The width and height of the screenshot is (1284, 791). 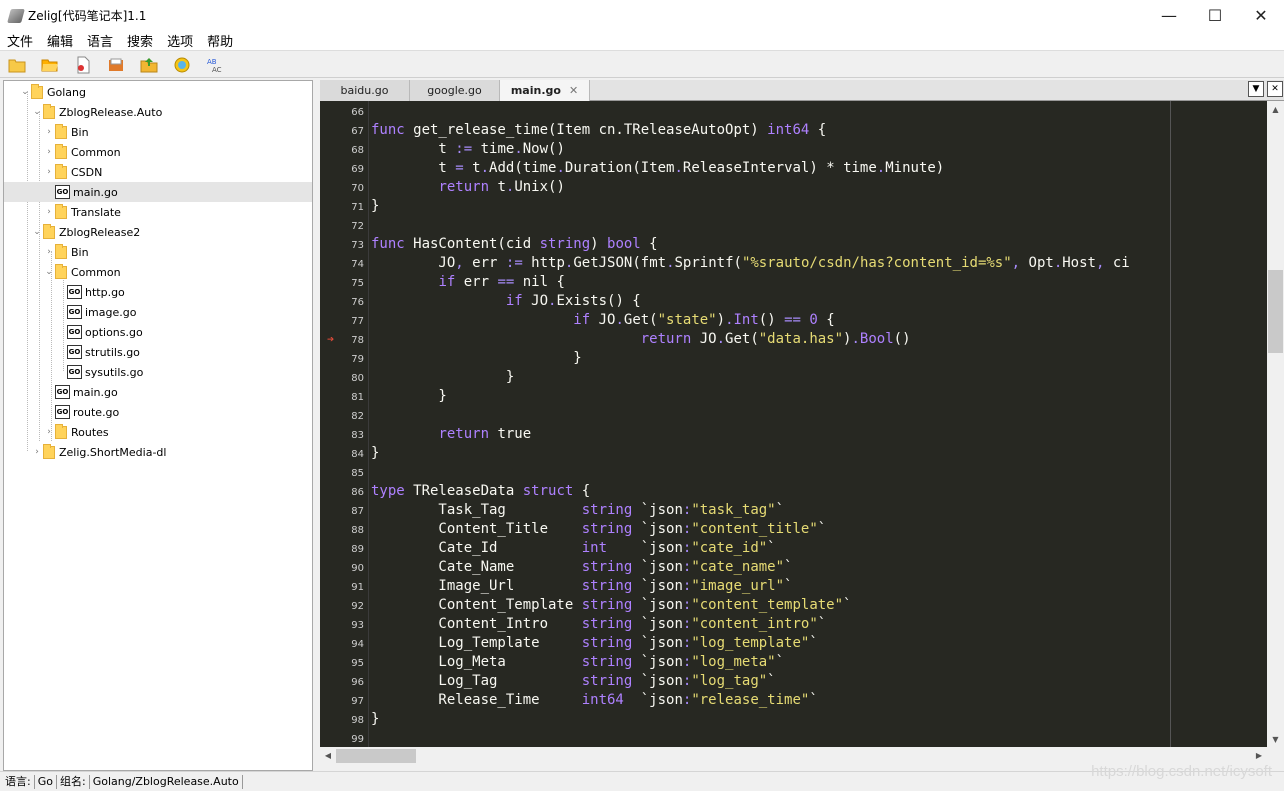 What do you see at coordinates (793, 111) in the screenshot?
I see `code-line: 66` at bounding box center [793, 111].